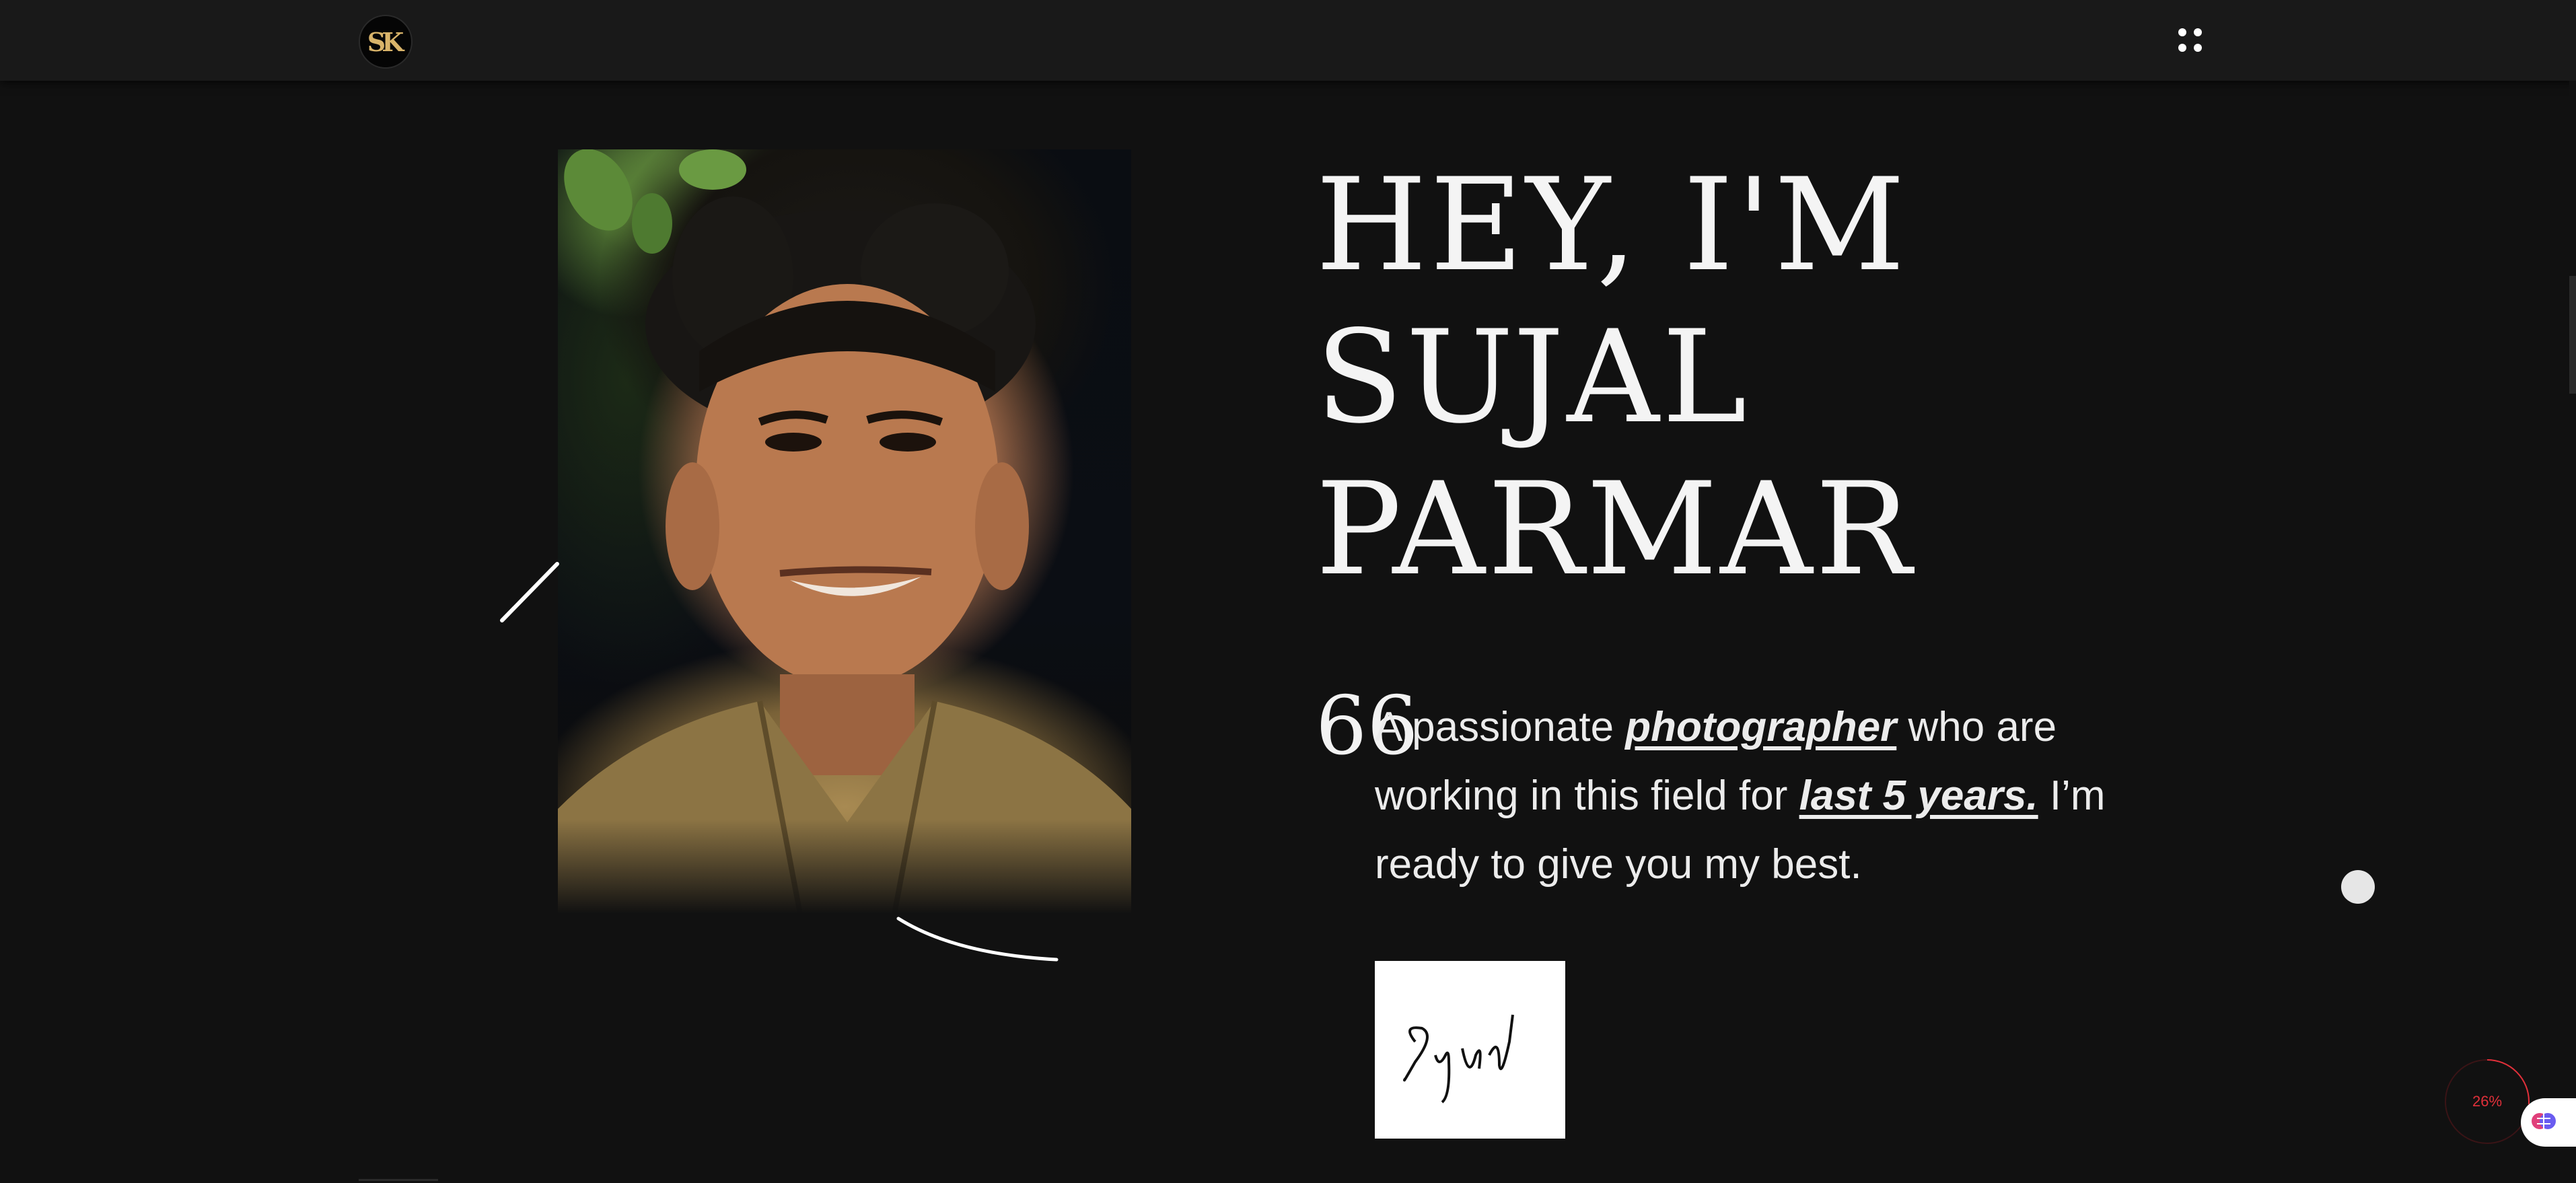  I want to click on brain-icon, so click(2543, 1123).